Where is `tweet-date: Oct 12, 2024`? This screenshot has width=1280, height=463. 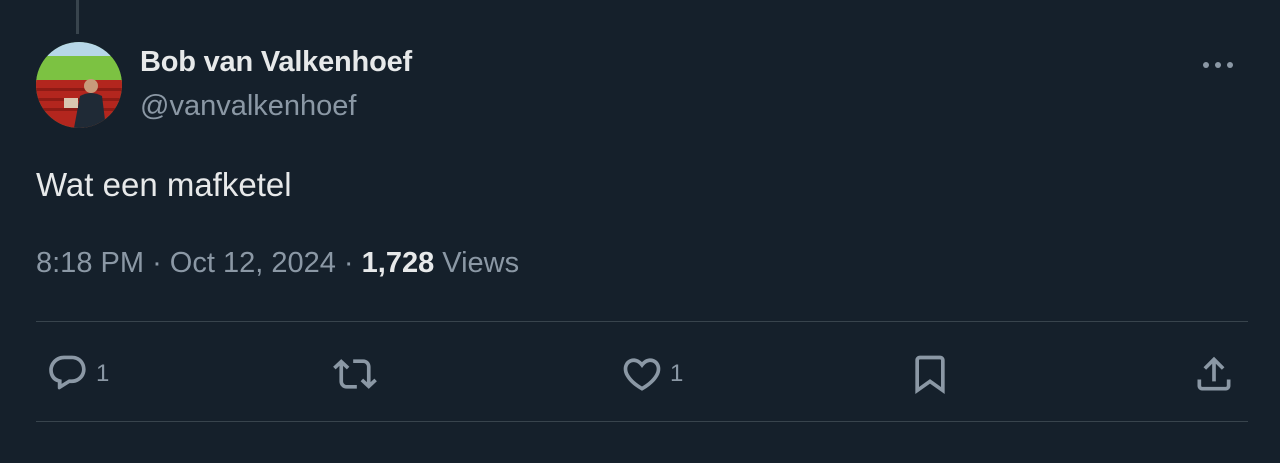 tweet-date: Oct 12, 2024 is located at coordinates (253, 263).